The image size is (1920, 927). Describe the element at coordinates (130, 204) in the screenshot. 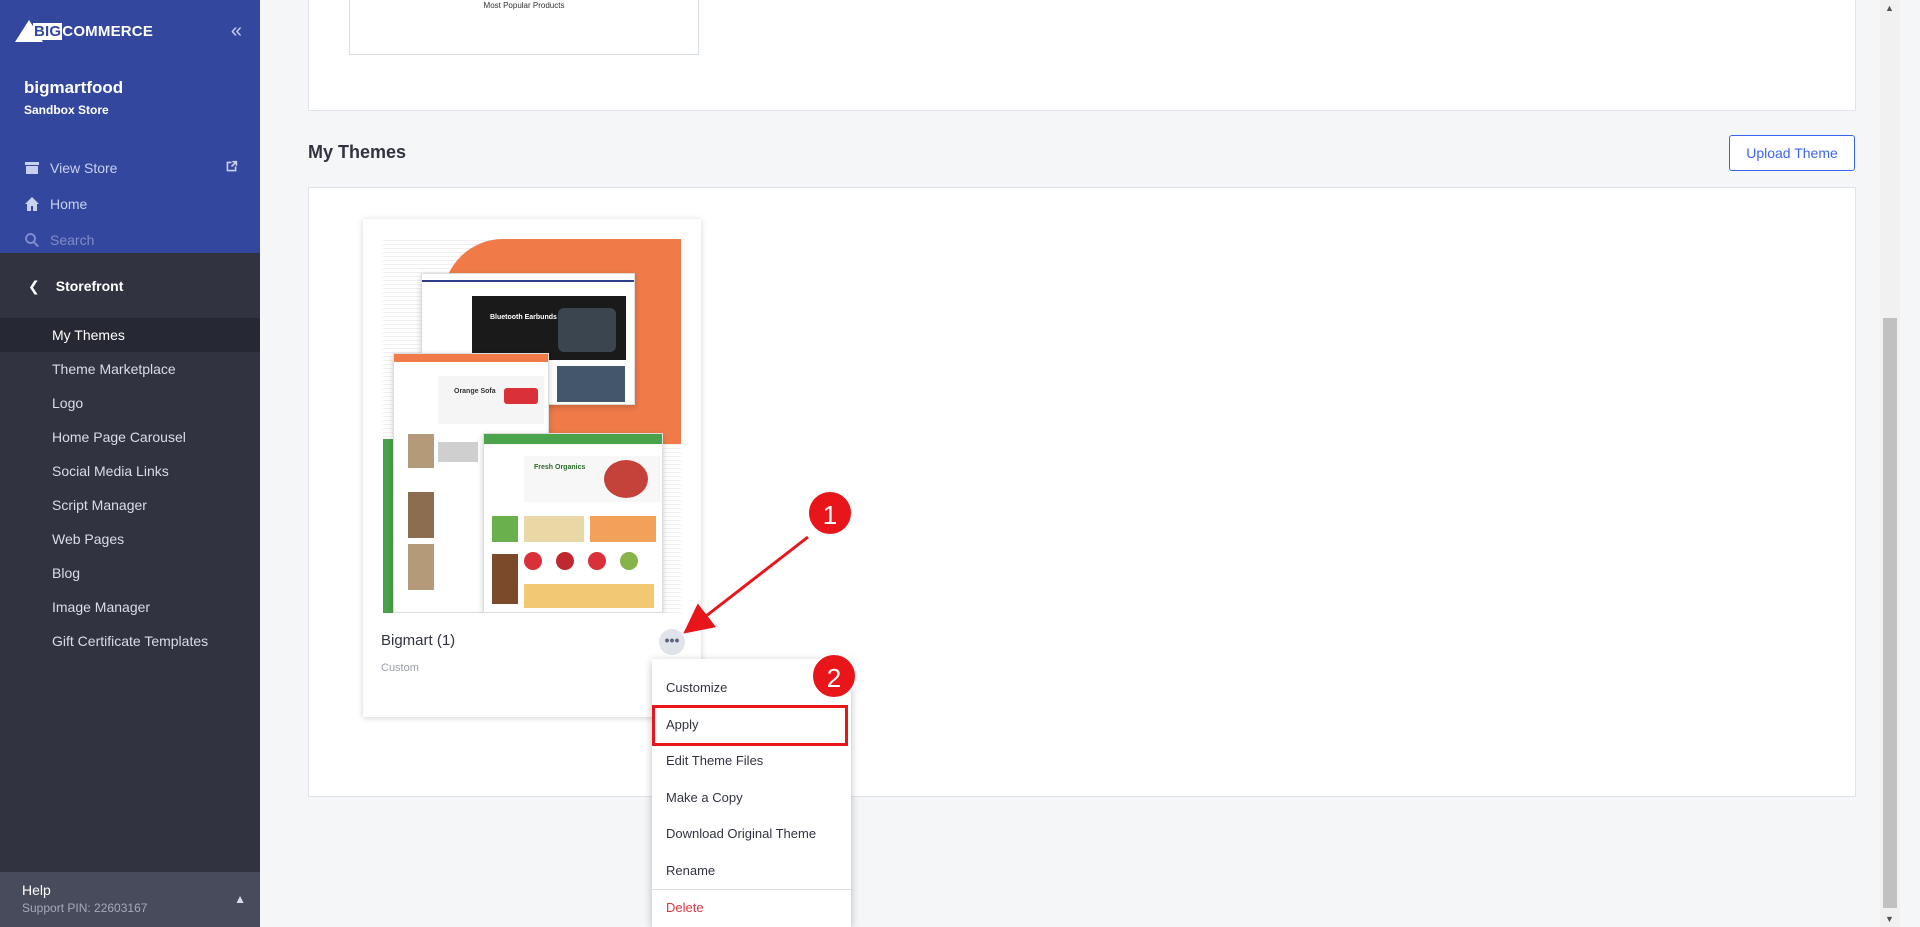

I see `nav-home: Home` at that location.